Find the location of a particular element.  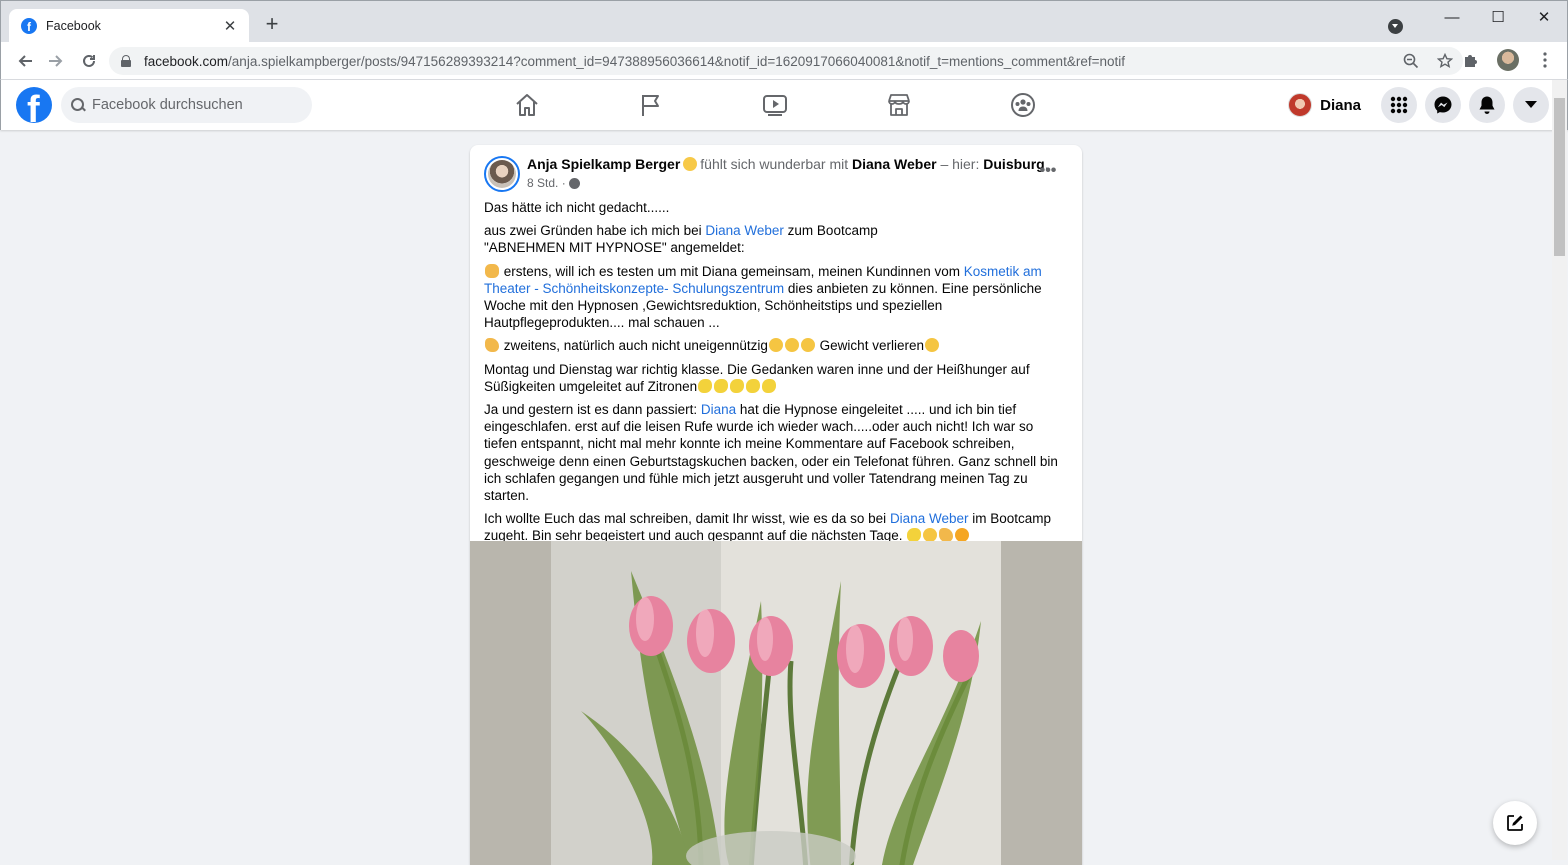

scrollbar-thumb is located at coordinates (1559, 177).